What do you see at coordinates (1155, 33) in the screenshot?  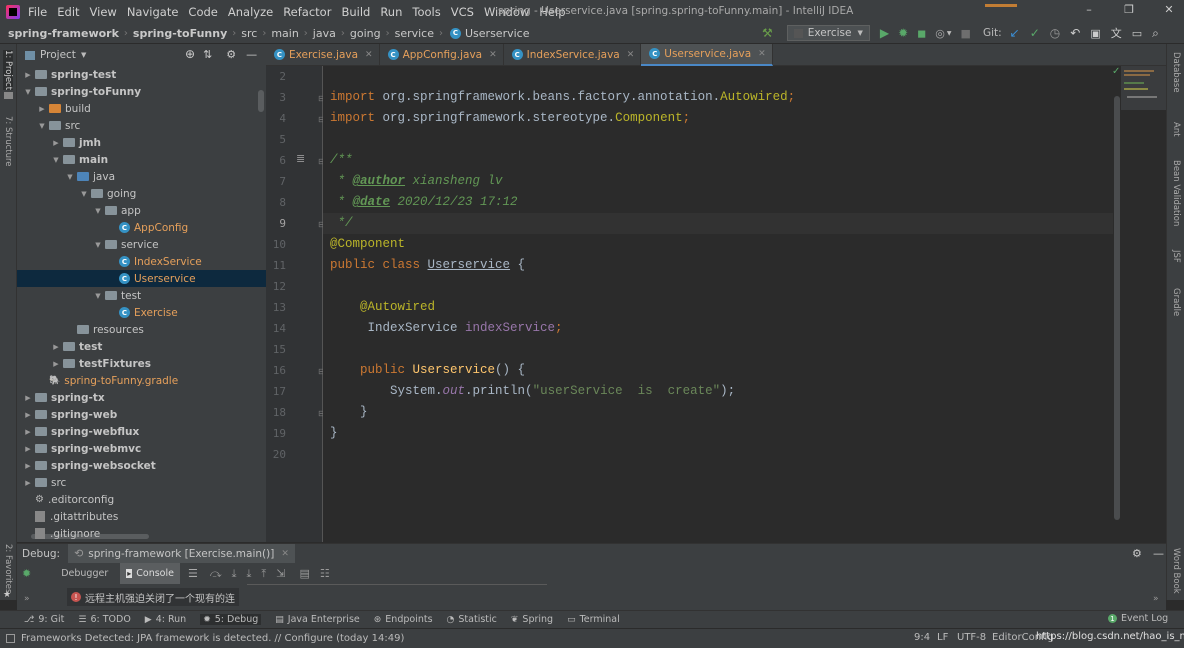 I see `search-icon: ⌕` at bounding box center [1155, 33].